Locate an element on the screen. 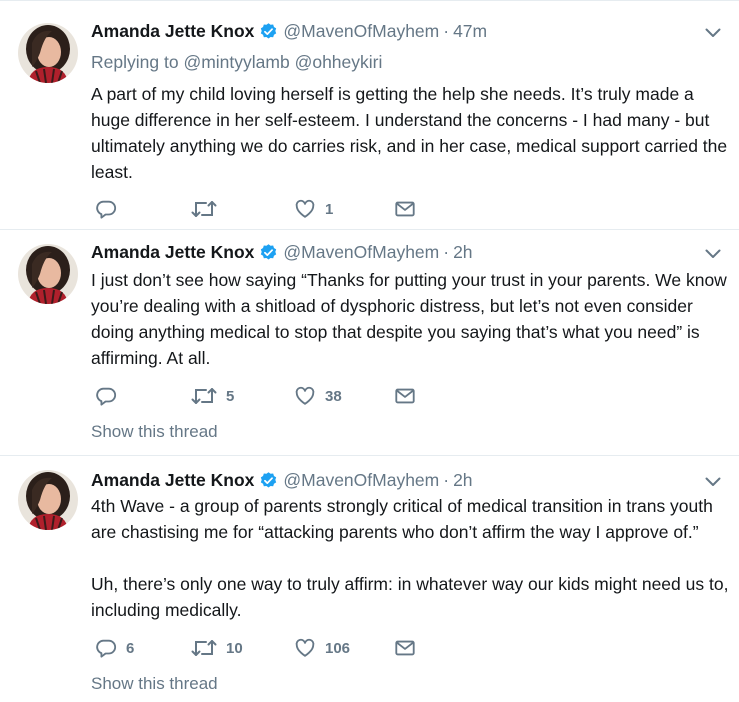  tweet-actions: 5 38 is located at coordinates (261, 396).